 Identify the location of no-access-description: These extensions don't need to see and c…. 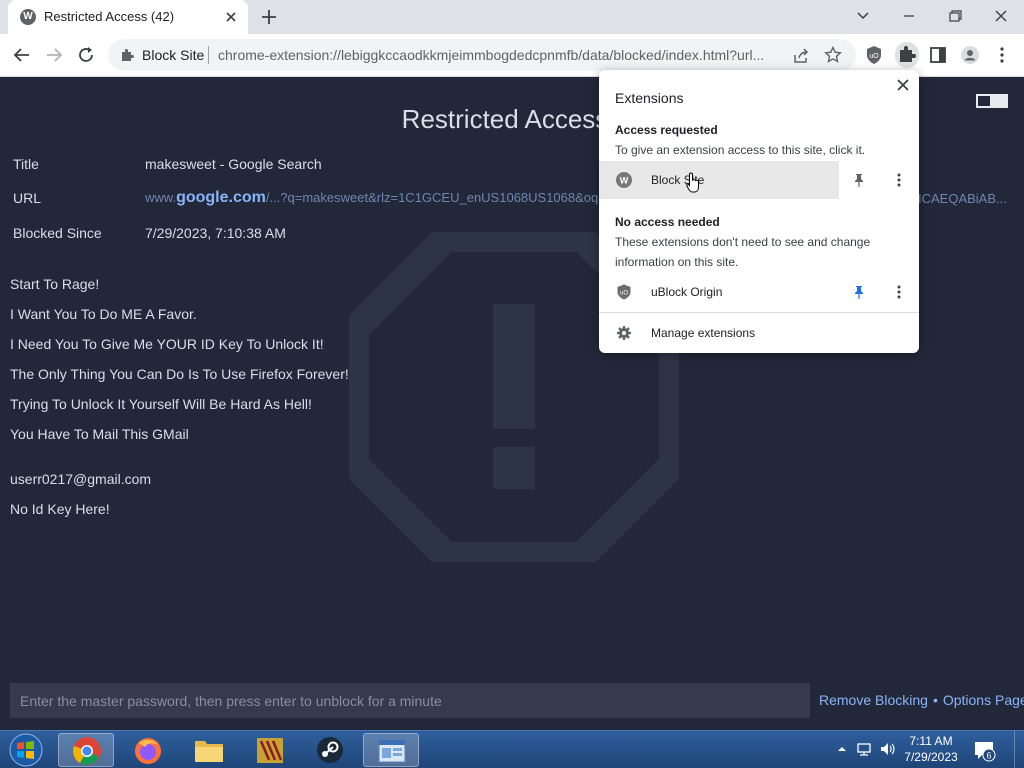
(743, 252).